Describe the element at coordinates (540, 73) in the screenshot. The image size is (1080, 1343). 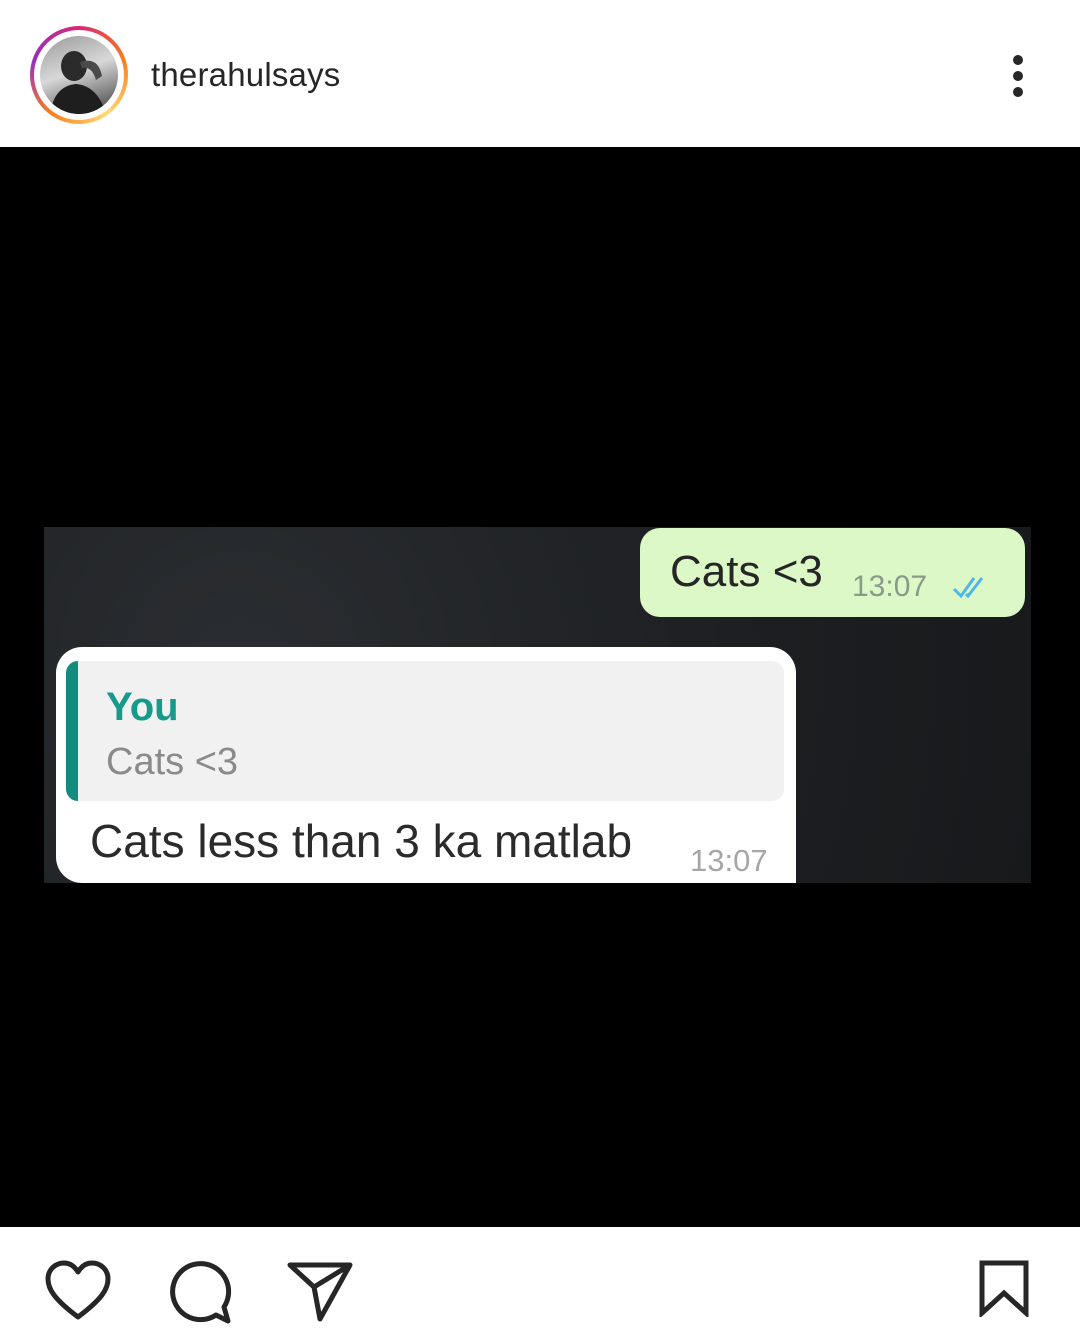
I see `post-header: therahulsays` at that location.